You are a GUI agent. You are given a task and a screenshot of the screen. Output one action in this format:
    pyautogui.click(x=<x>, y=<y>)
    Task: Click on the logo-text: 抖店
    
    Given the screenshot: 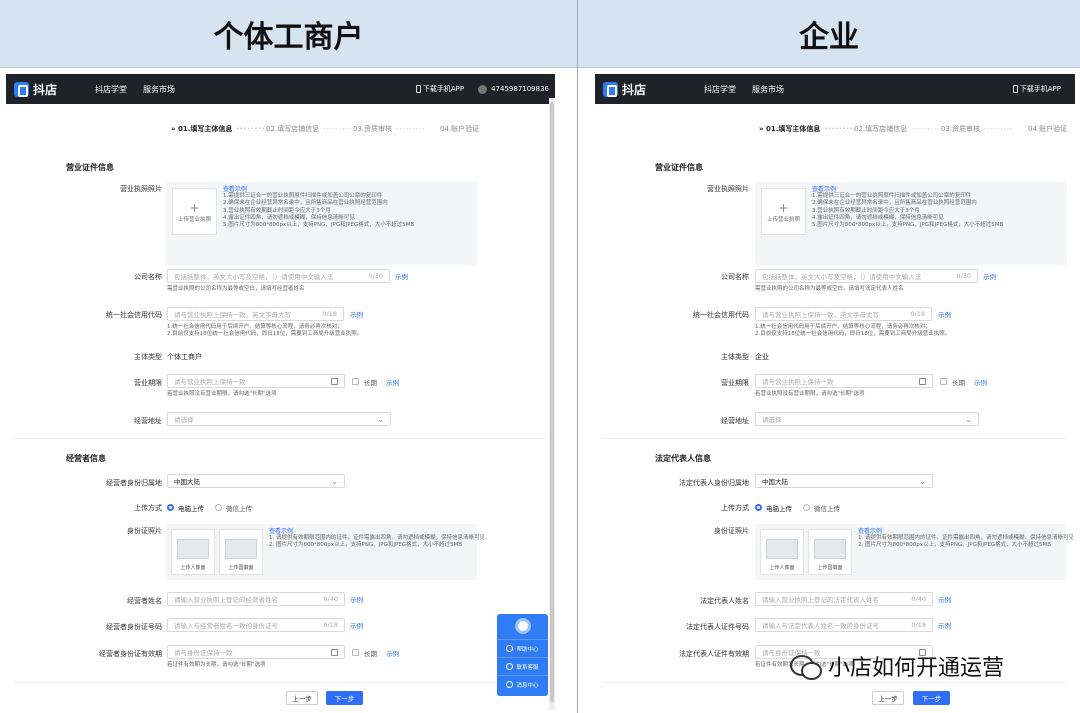 What is the action you would take?
    pyautogui.click(x=634, y=89)
    